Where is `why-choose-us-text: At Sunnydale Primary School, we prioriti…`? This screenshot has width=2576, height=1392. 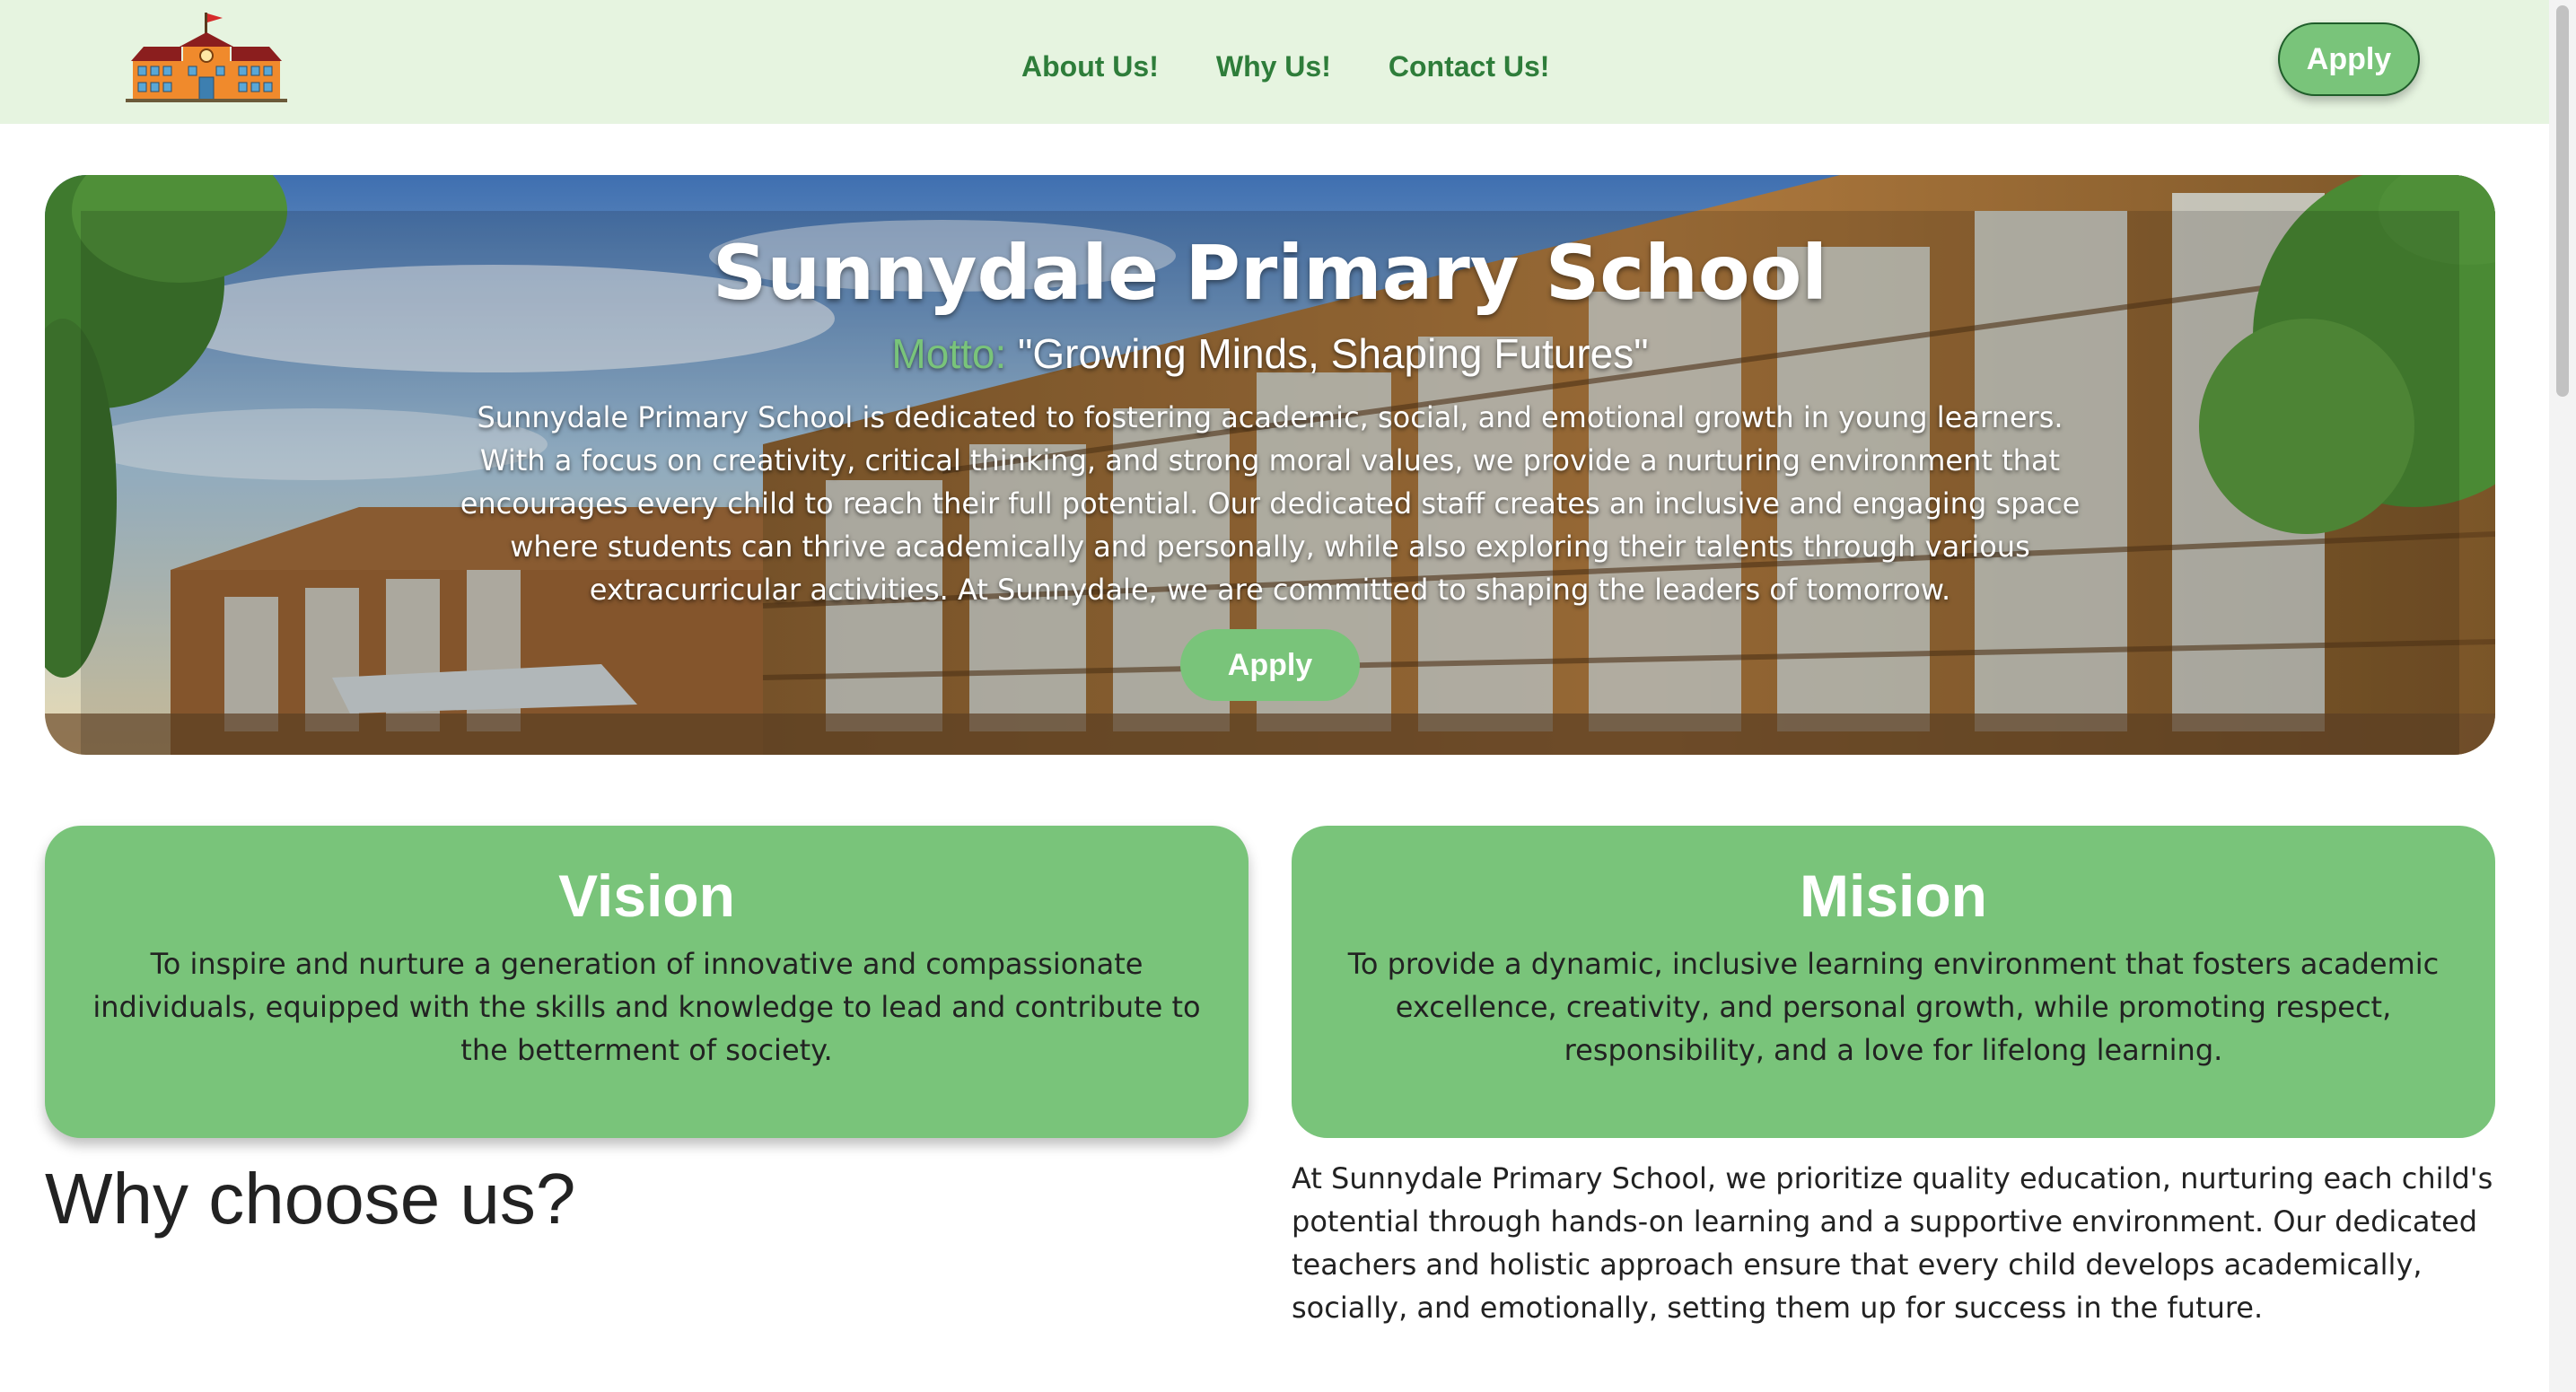
why-choose-us-text: At Sunnydale Primary School, we prioriti… is located at coordinates (1892, 1243).